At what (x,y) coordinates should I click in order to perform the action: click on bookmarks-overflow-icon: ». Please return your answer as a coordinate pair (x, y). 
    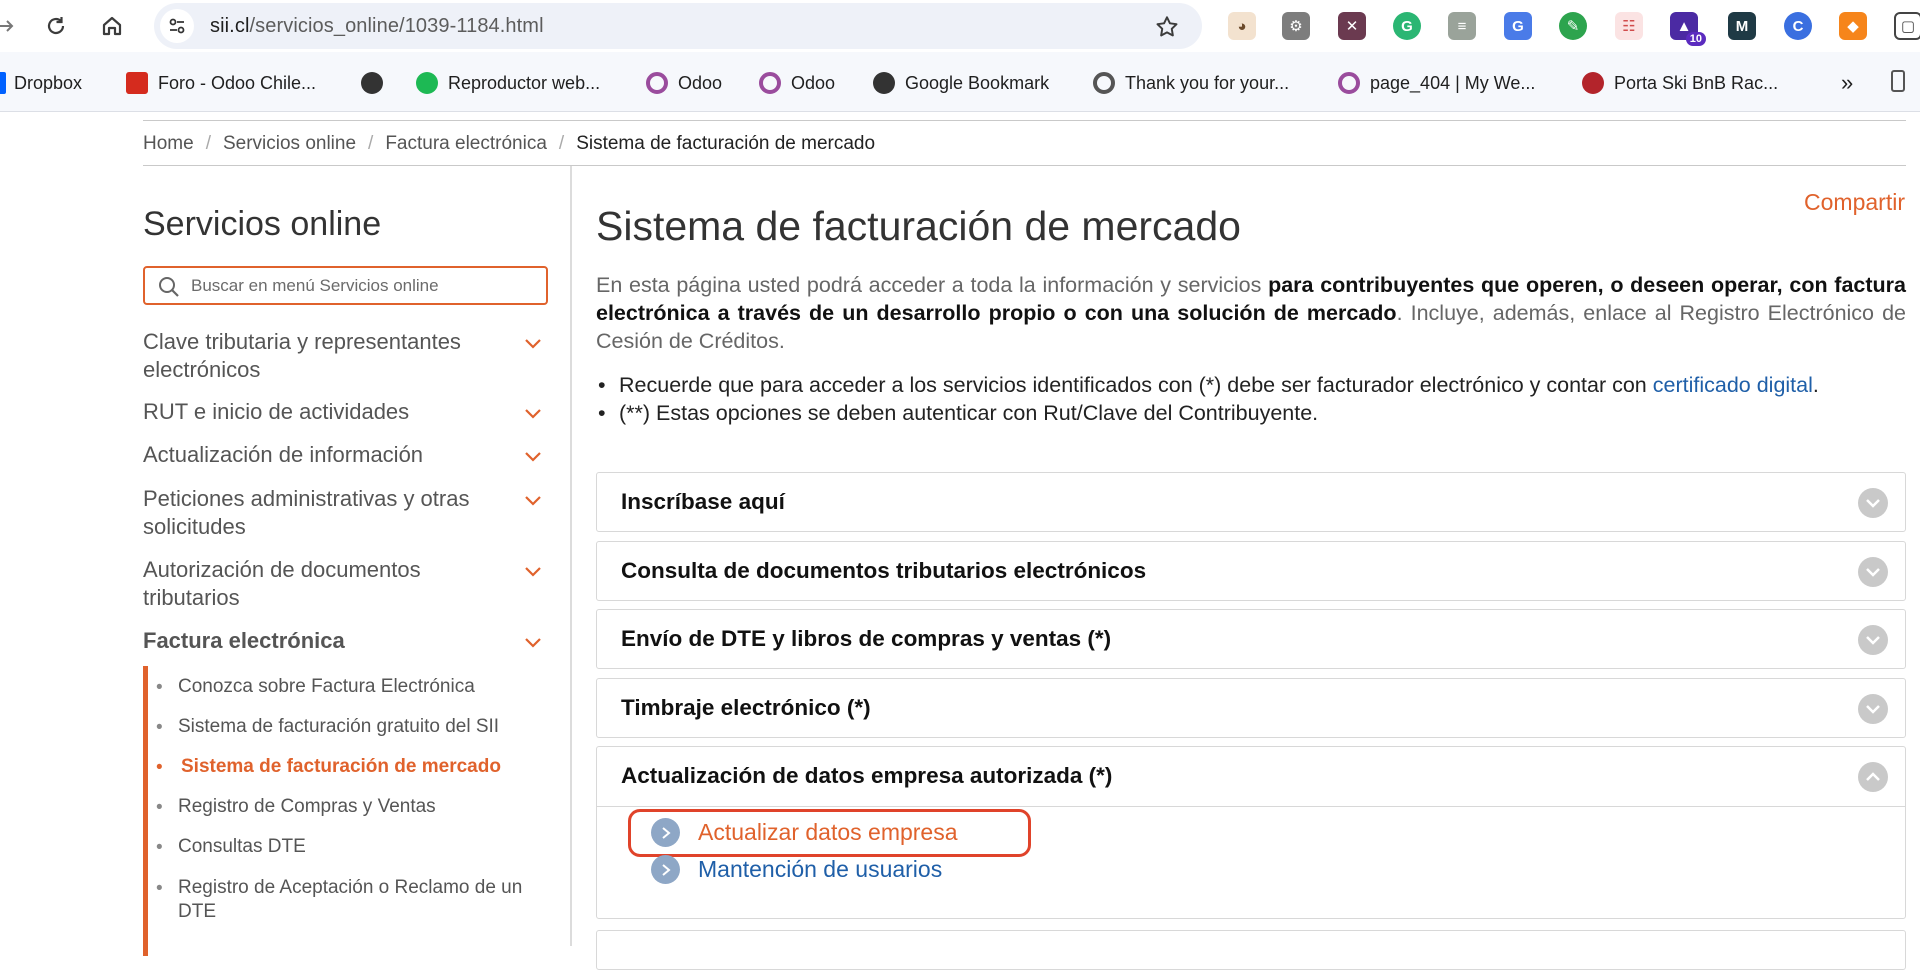
    Looking at the image, I should click on (1847, 83).